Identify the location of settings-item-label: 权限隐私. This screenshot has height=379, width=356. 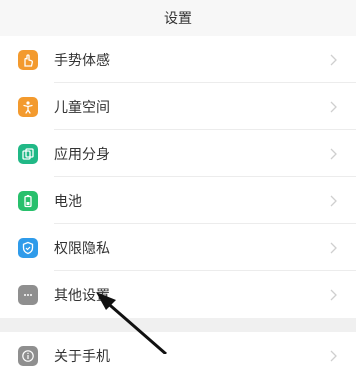
(82, 248).